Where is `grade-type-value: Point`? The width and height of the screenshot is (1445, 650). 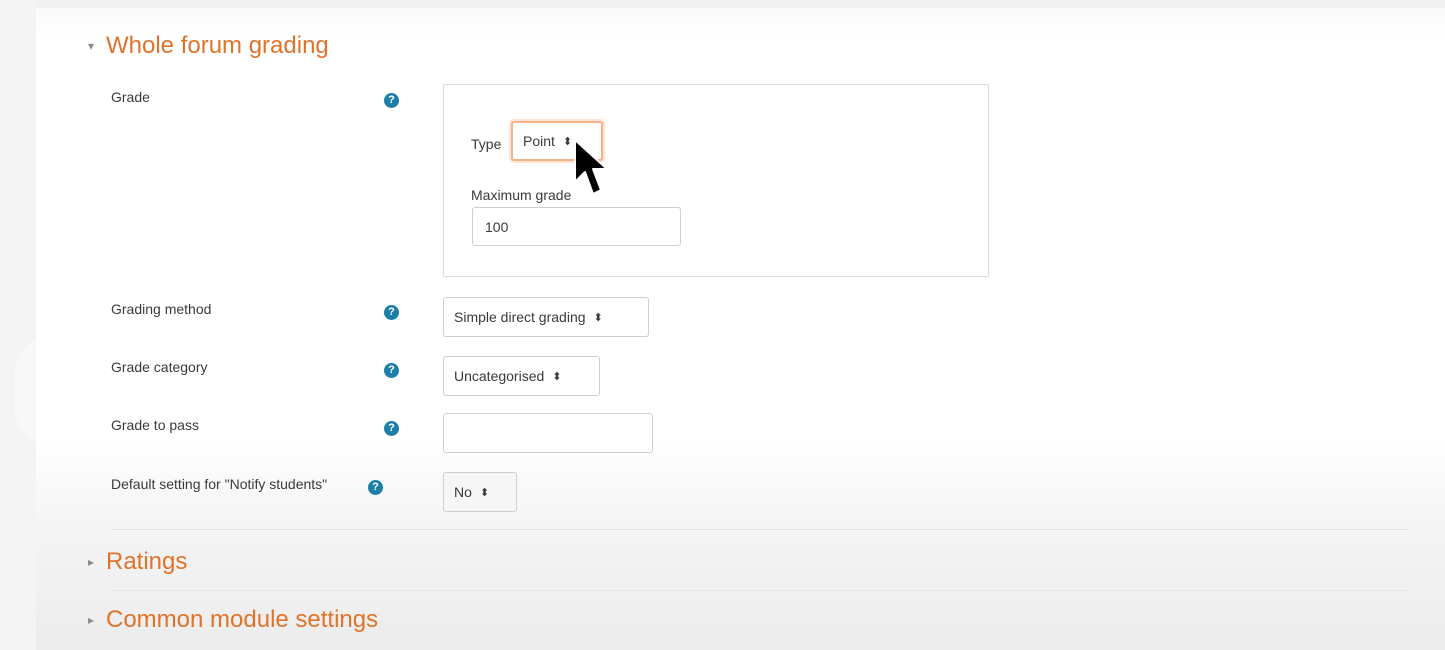
grade-type-value: Point is located at coordinates (539, 141).